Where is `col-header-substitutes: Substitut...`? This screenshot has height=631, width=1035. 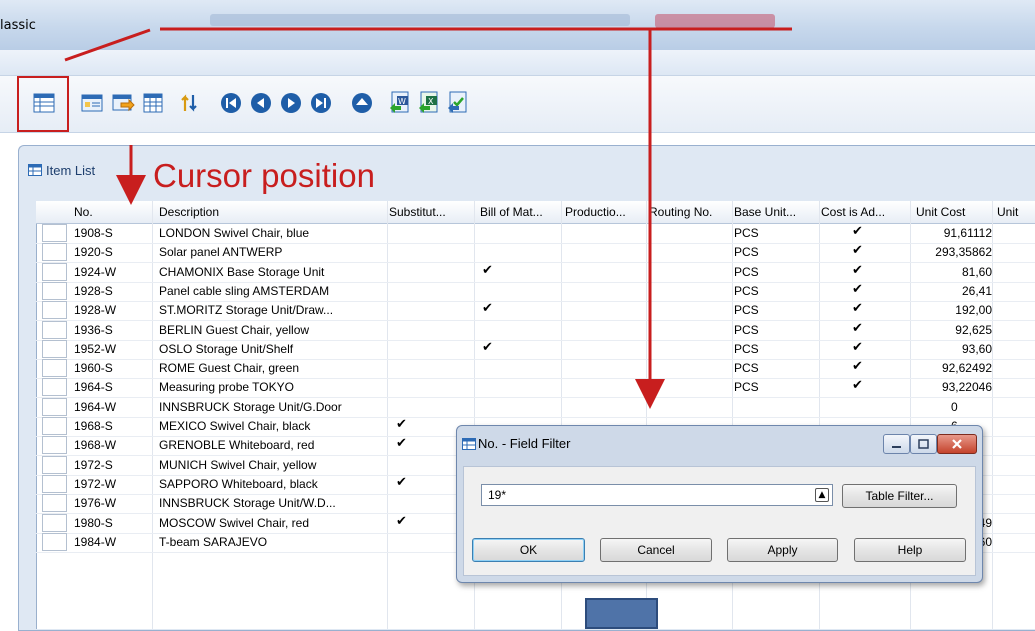
col-header-substitutes: Substitut... is located at coordinates (417, 212).